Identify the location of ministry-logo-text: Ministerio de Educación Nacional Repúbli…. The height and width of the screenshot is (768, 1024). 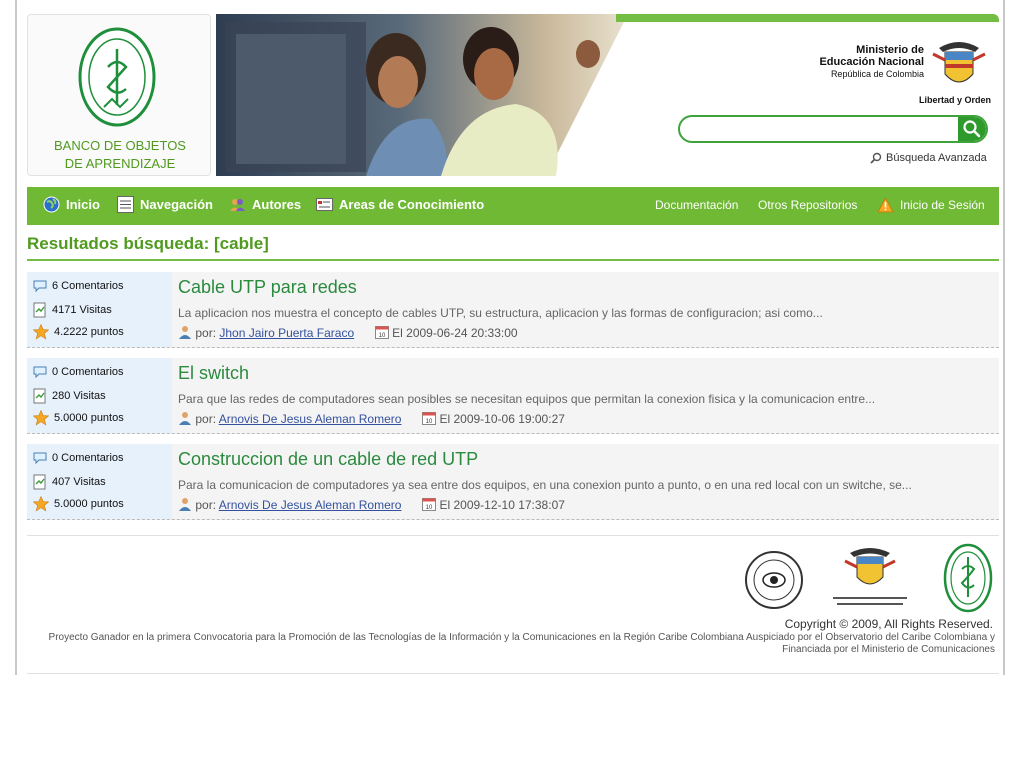
(871, 62).